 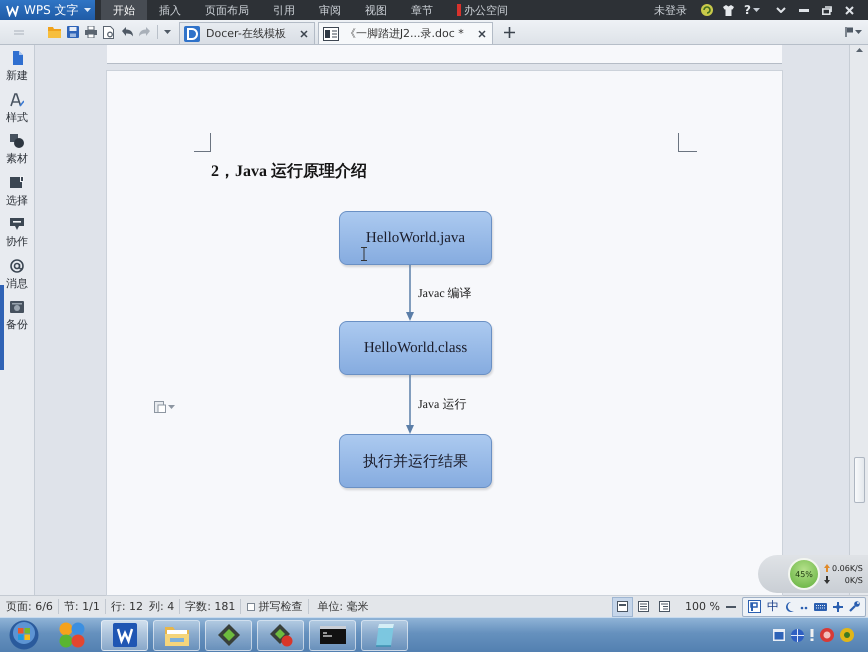 I want to click on menu-tab: 章节, so click(x=422, y=10).